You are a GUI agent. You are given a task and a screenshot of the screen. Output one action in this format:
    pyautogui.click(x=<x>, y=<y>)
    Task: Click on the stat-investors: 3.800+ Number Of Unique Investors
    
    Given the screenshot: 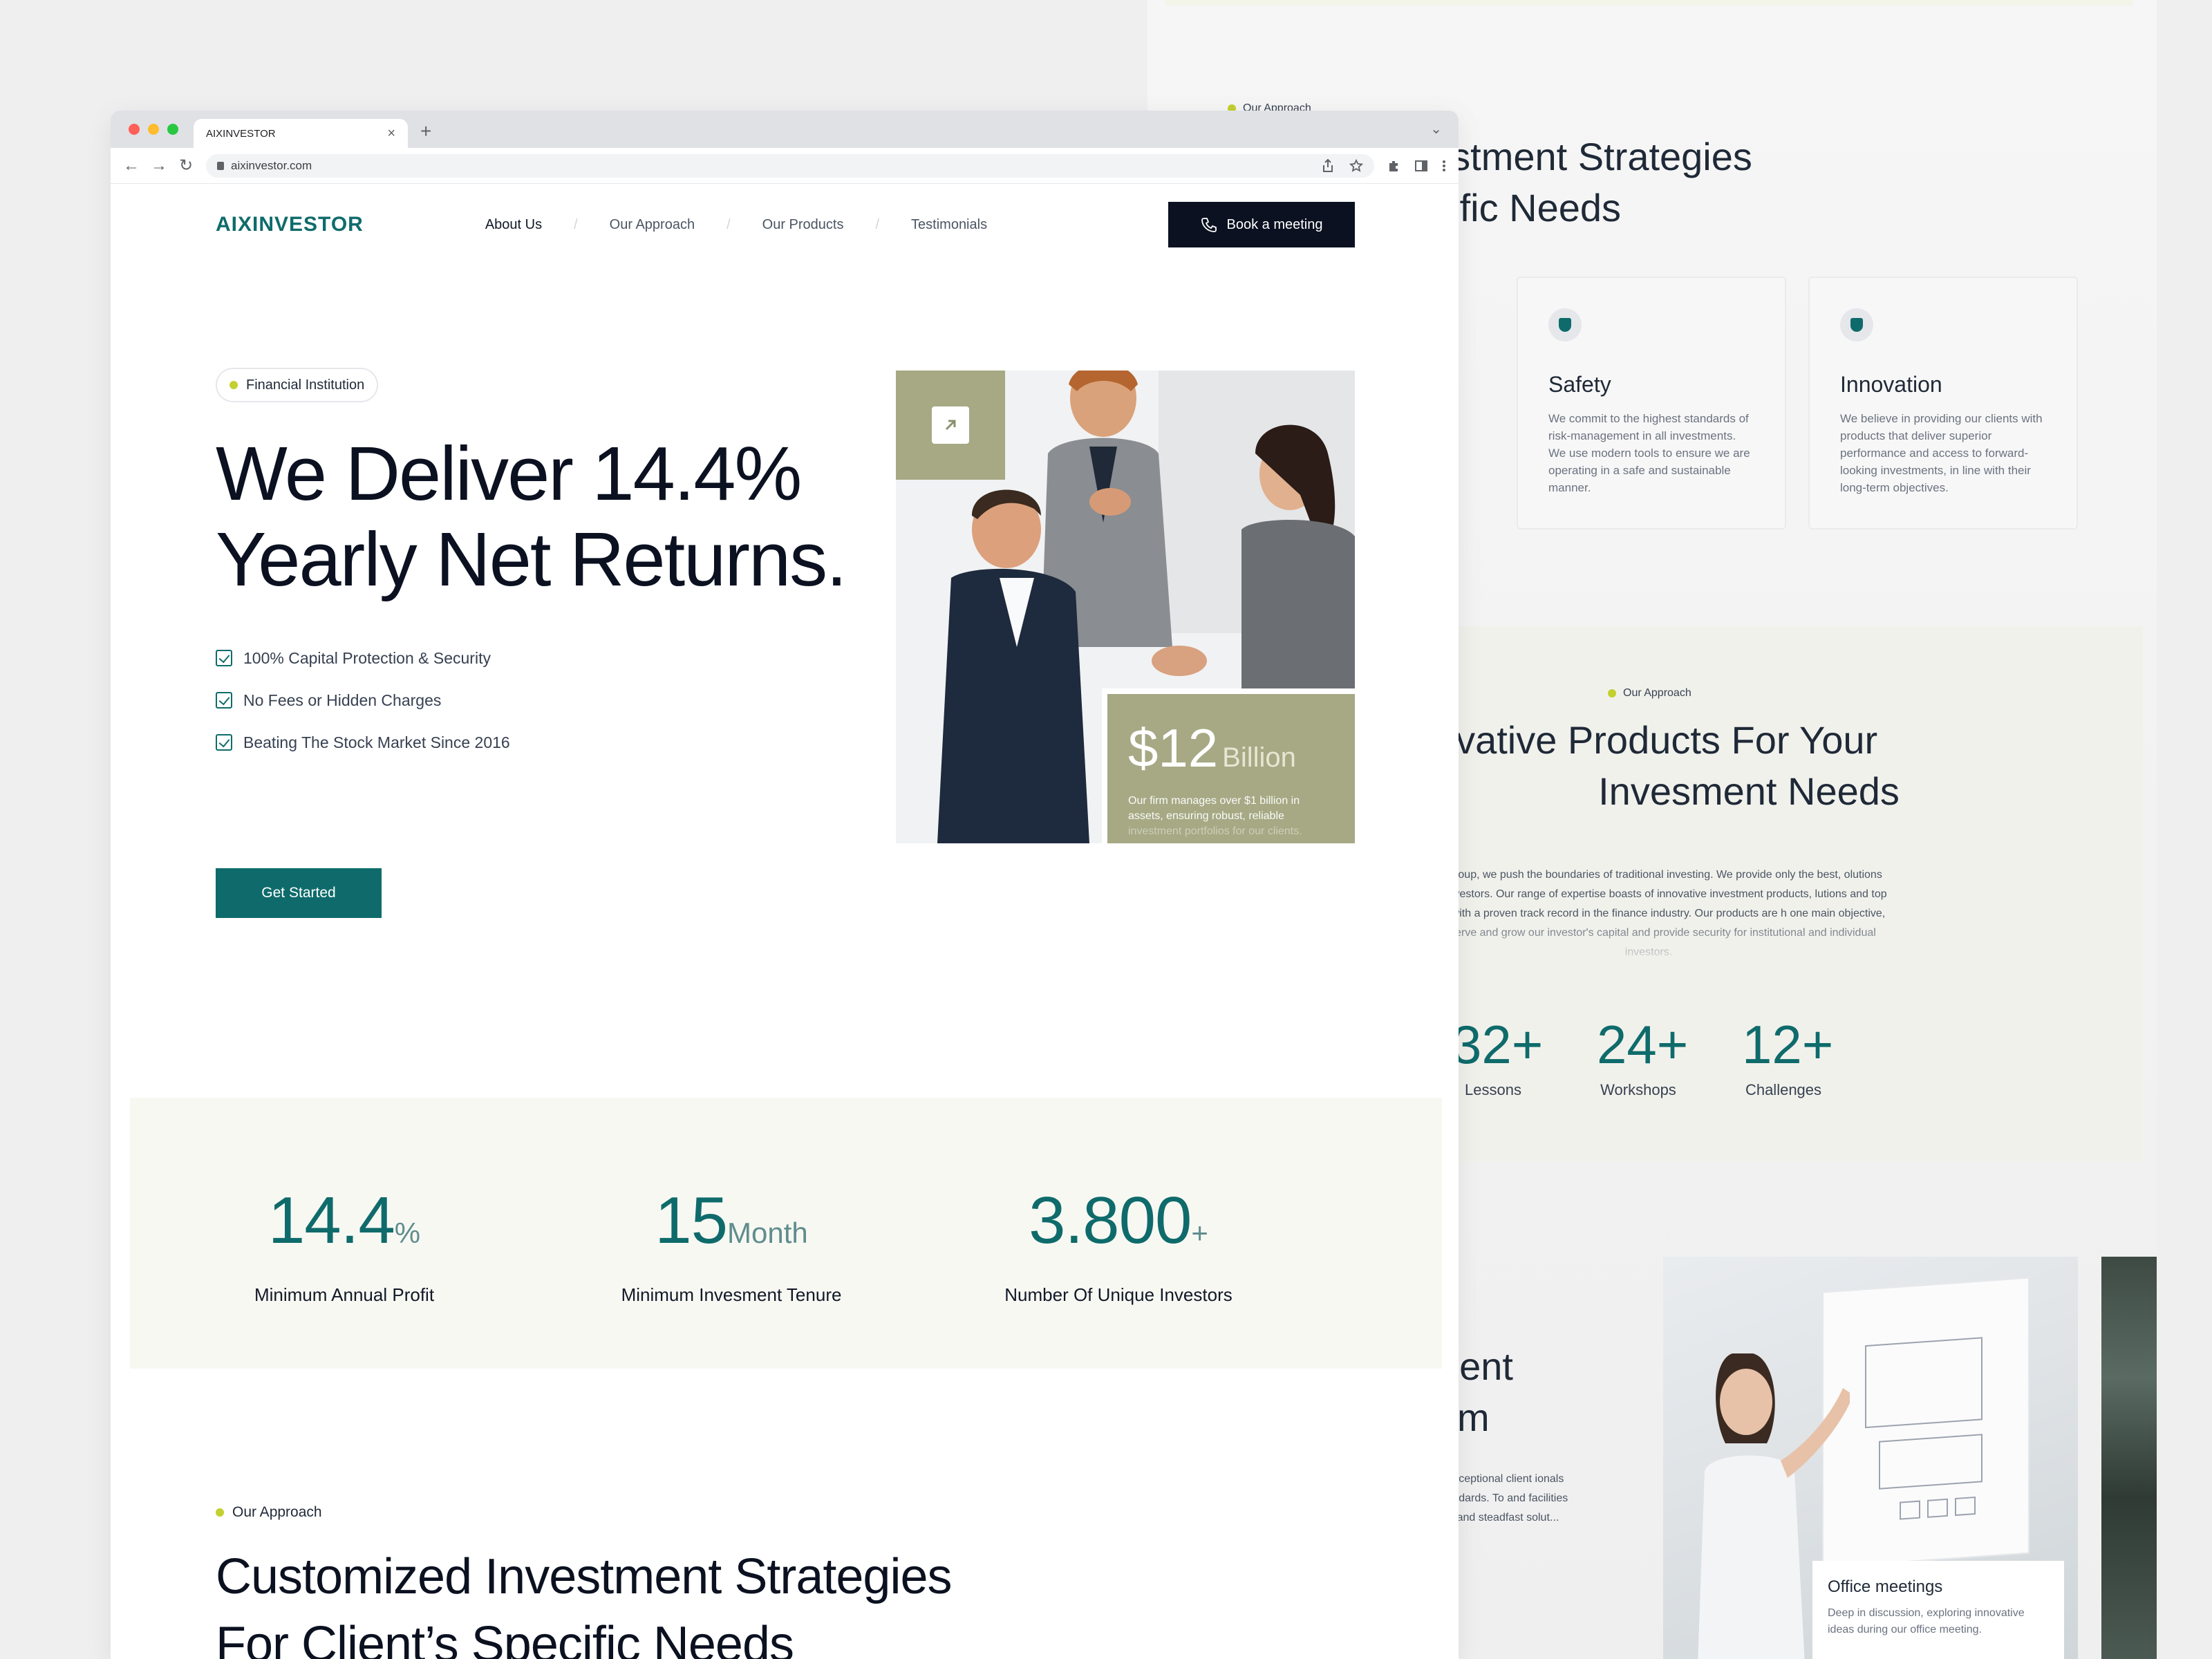 What is the action you would take?
    pyautogui.click(x=1118, y=1246)
    